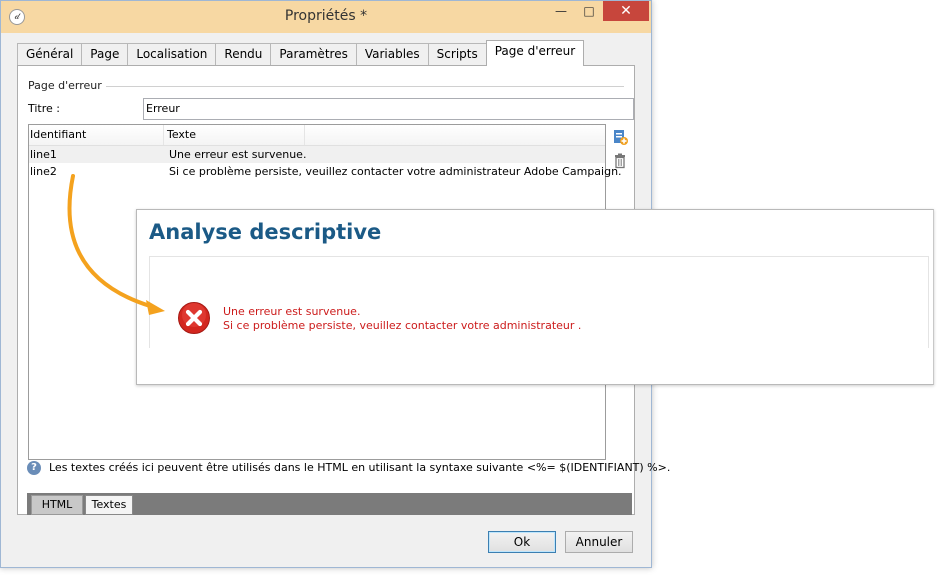  What do you see at coordinates (109, 505) in the screenshot?
I see `tab-textes: Textes` at bounding box center [109, 505].